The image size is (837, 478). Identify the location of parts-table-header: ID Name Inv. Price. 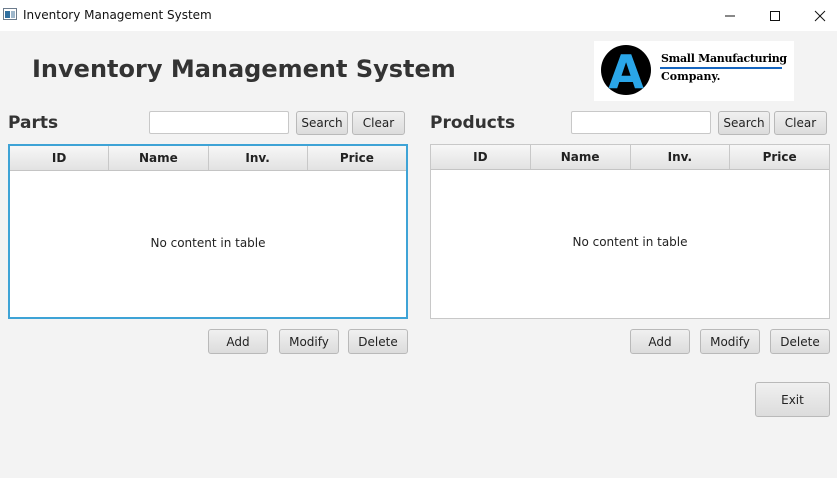
(208, 158).